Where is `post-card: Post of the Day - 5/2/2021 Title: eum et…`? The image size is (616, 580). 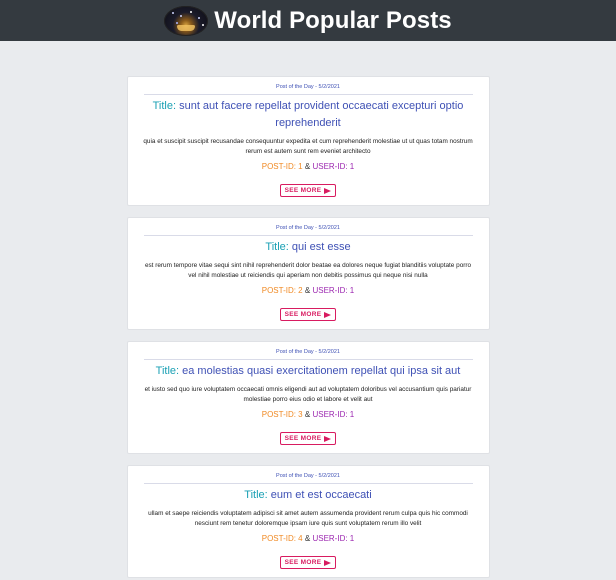 post-card: Post of the Day - 5/2/2021 Title: eum et… is located at coordinates (308, 521).